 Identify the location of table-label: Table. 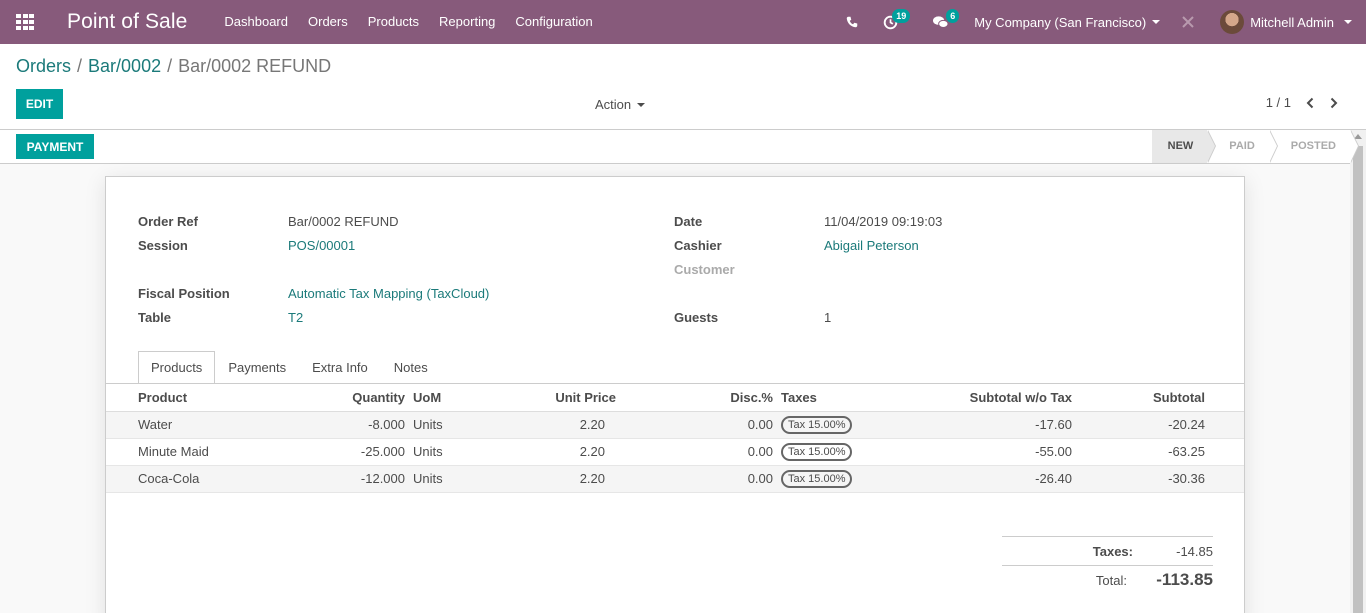
(154, 317).